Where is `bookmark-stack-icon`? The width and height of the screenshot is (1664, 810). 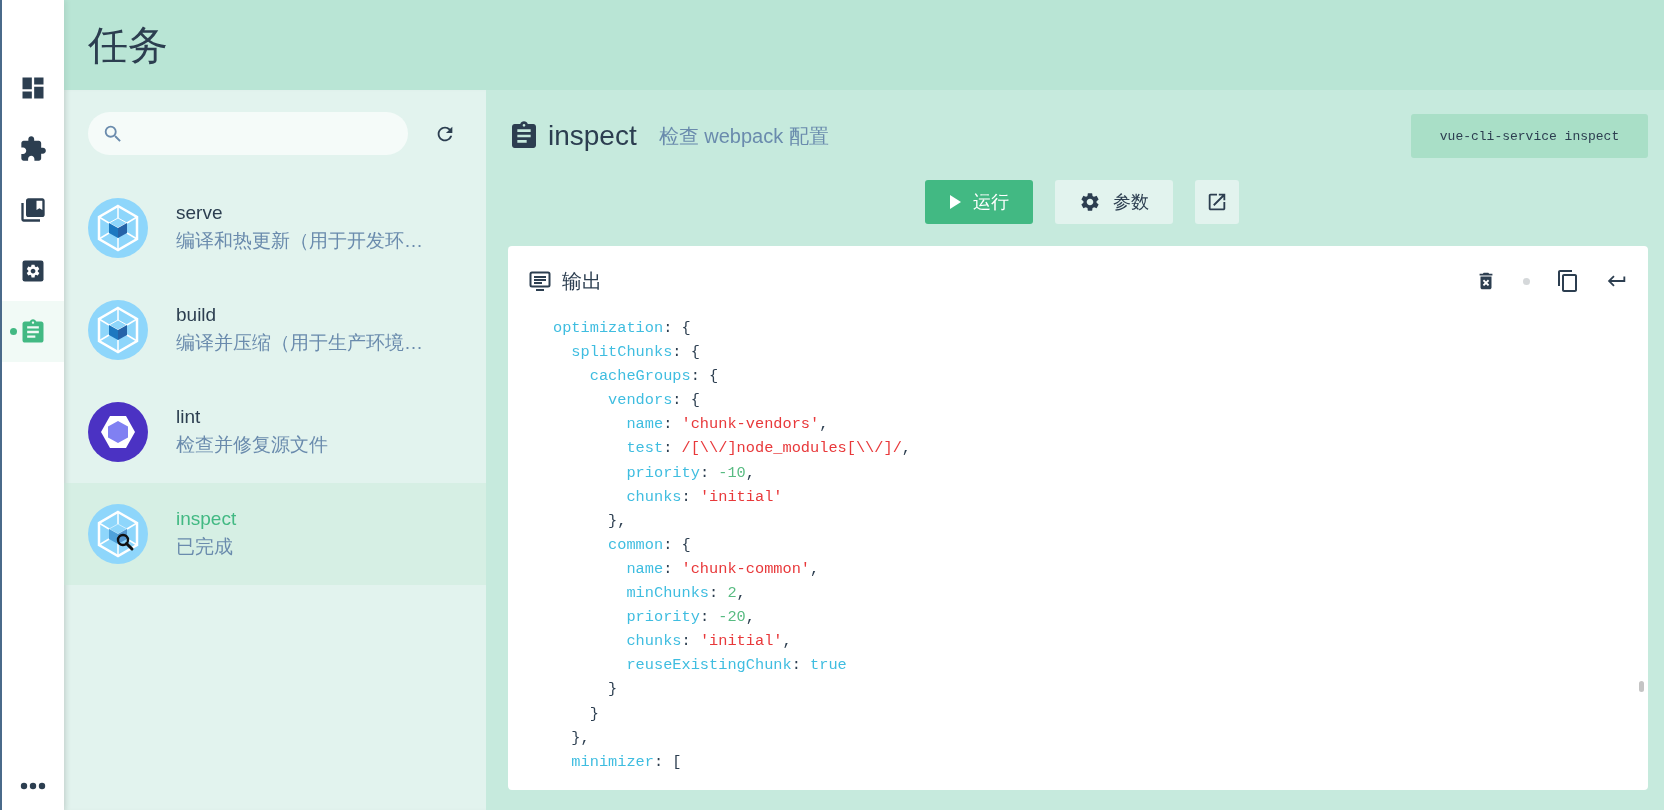 bookmark-stack-icon is located at coordinates (33, 209).